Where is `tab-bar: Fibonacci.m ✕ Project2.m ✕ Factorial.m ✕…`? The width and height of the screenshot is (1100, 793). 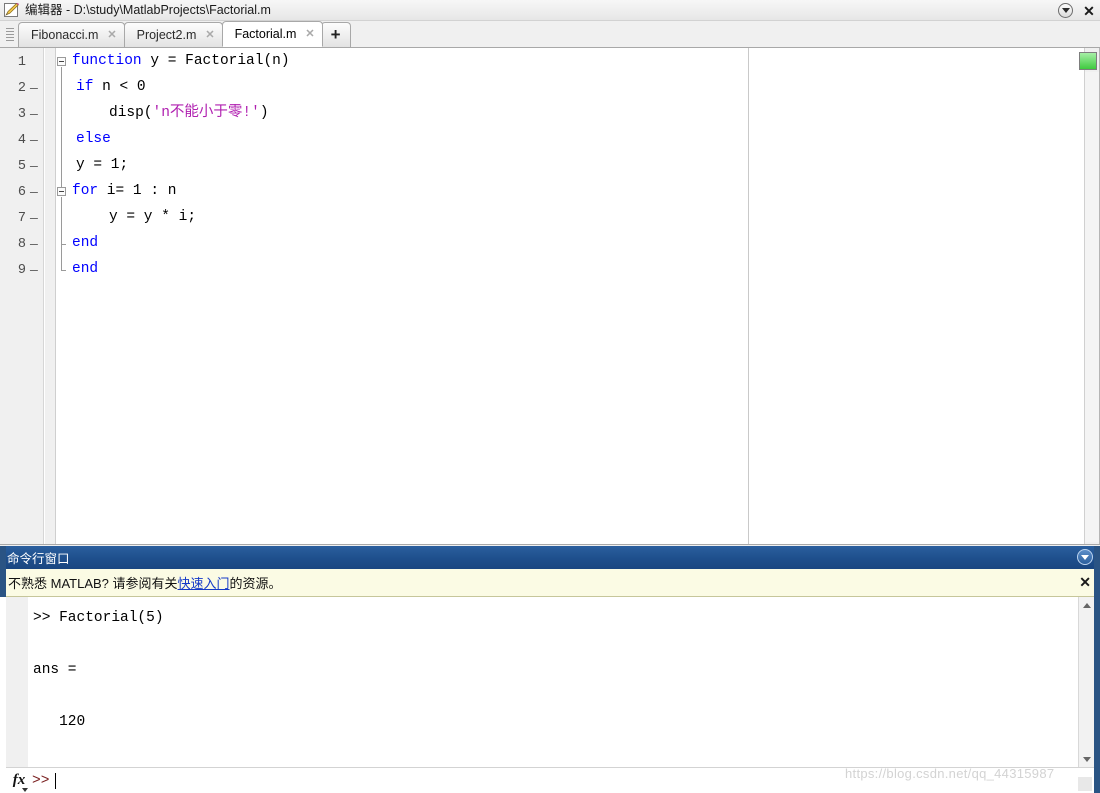
tab-bar: Fibonacci.m ✕ Project2.m ✕ Factorial.m ✕… is located at coordinates (550, 34).